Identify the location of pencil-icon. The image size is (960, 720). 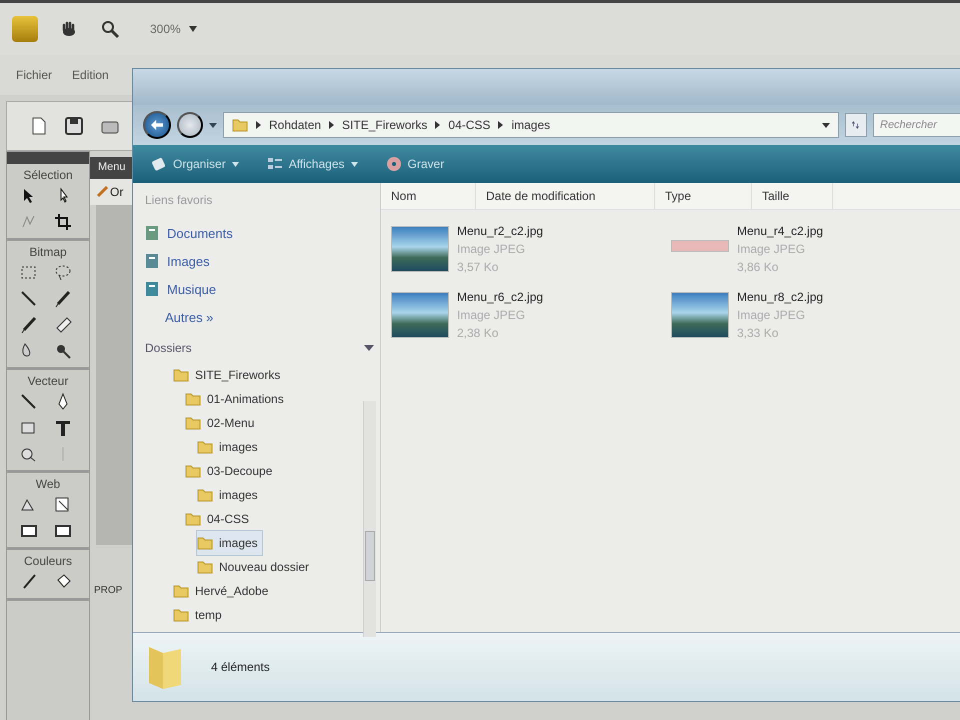
(102, 192).